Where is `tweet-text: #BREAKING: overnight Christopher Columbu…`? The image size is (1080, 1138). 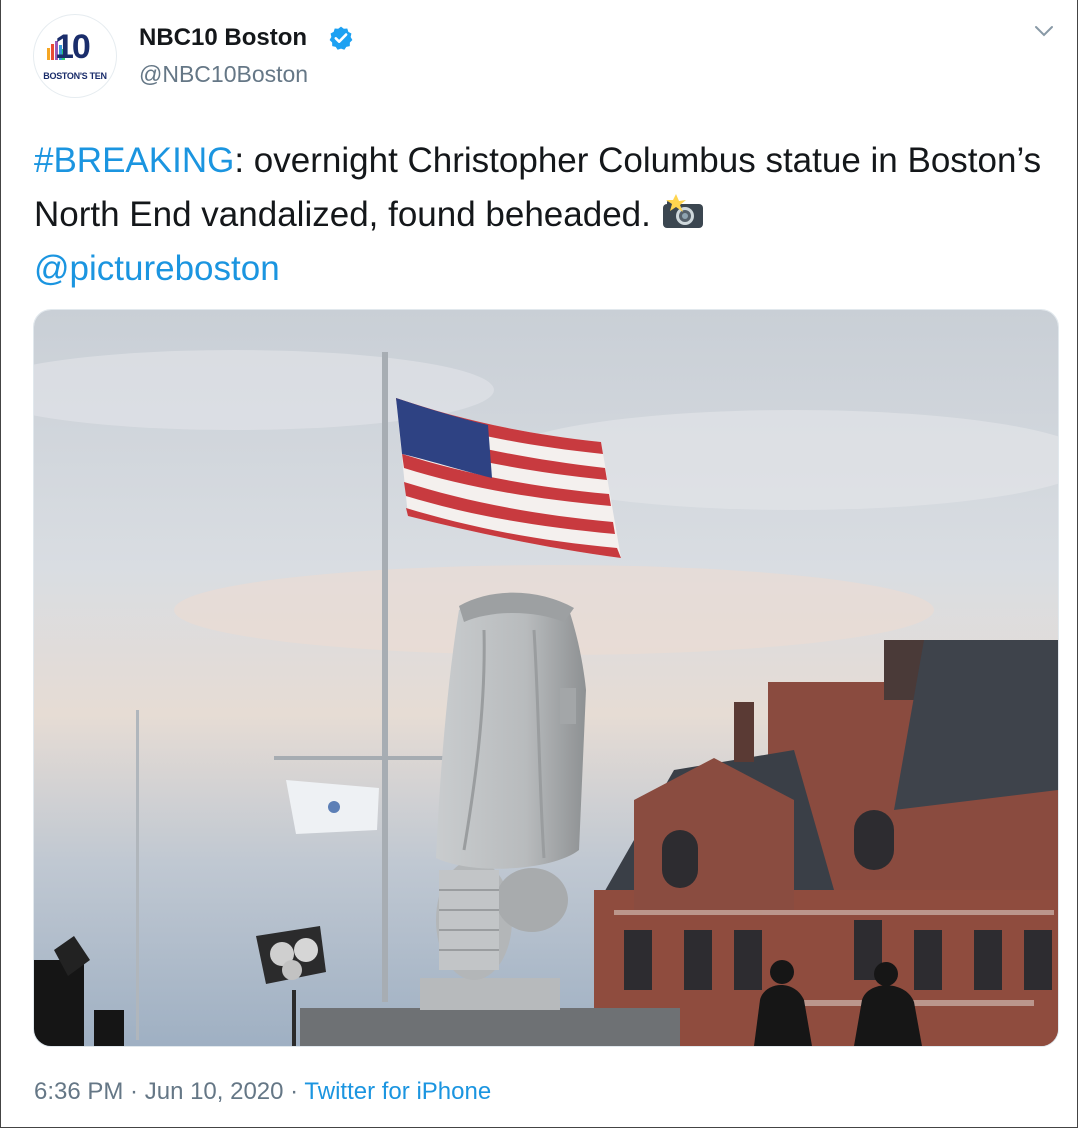
tweet-text: #BREAKING: overnight Christopher Columbu… is located at coordinates (544, 215).